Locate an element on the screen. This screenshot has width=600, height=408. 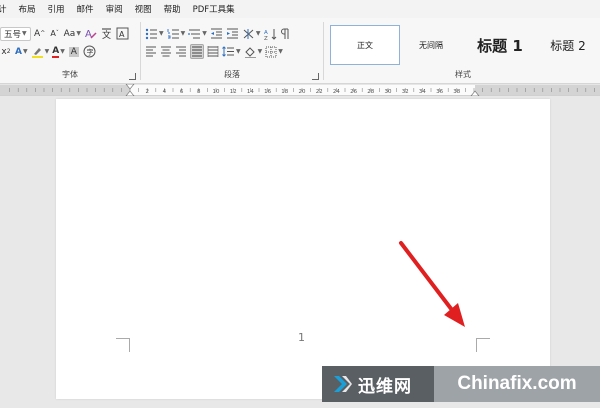
watermark-left: 迅维网 is located at coordinates (378, 384).